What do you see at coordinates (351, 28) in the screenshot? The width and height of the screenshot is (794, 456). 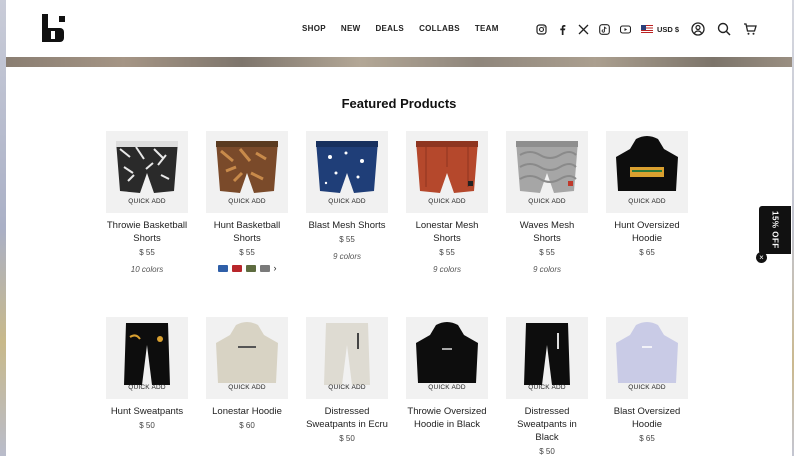 I see `nav-new: NEW` at bounding box center [351, 28].